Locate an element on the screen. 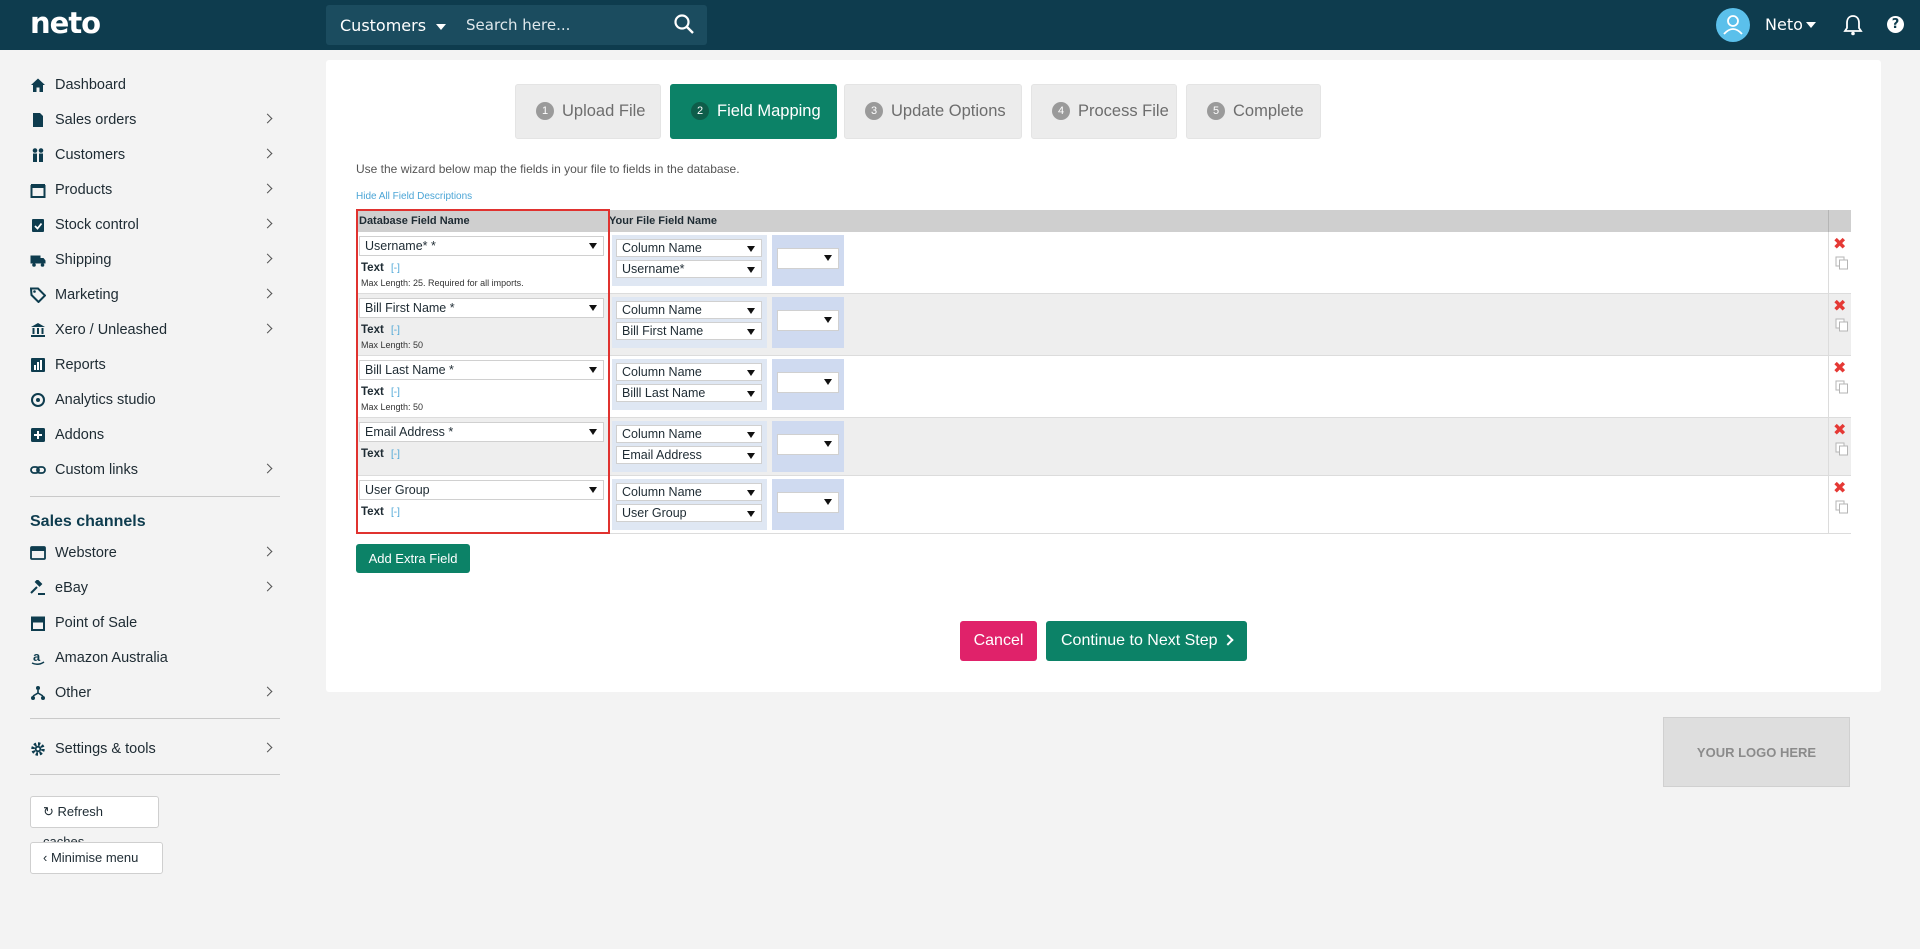 The image size is (1920, 949). refresh-caches-button: ↻ Refresh caches is located at coordinates (94, 822).